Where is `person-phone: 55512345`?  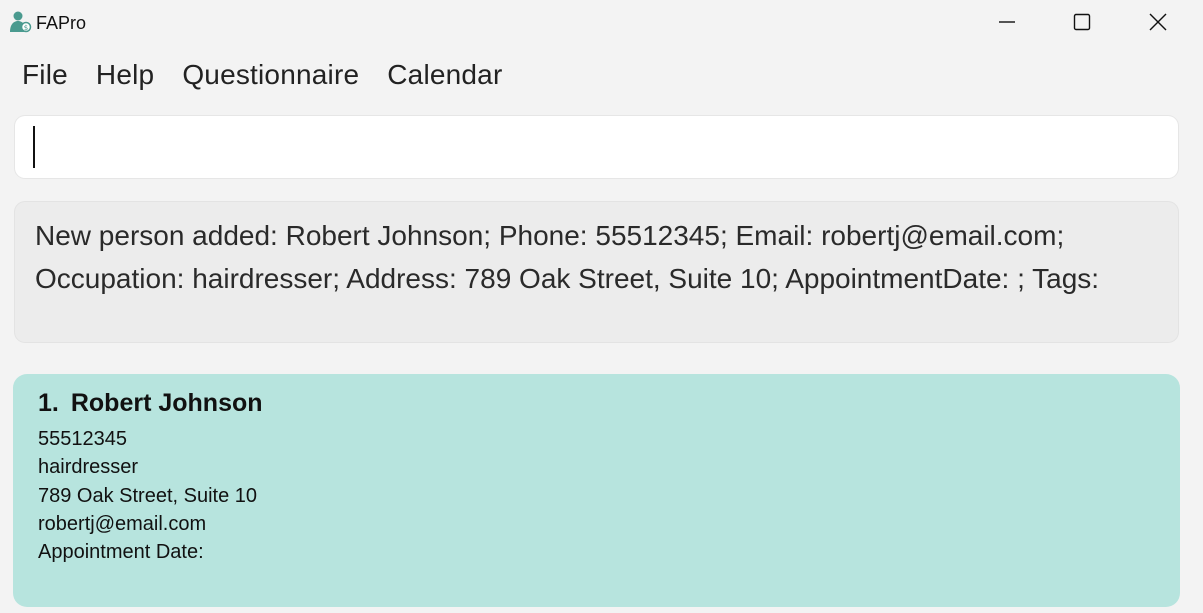 person-phone: 55512345 is located at coordinates (82, 439).